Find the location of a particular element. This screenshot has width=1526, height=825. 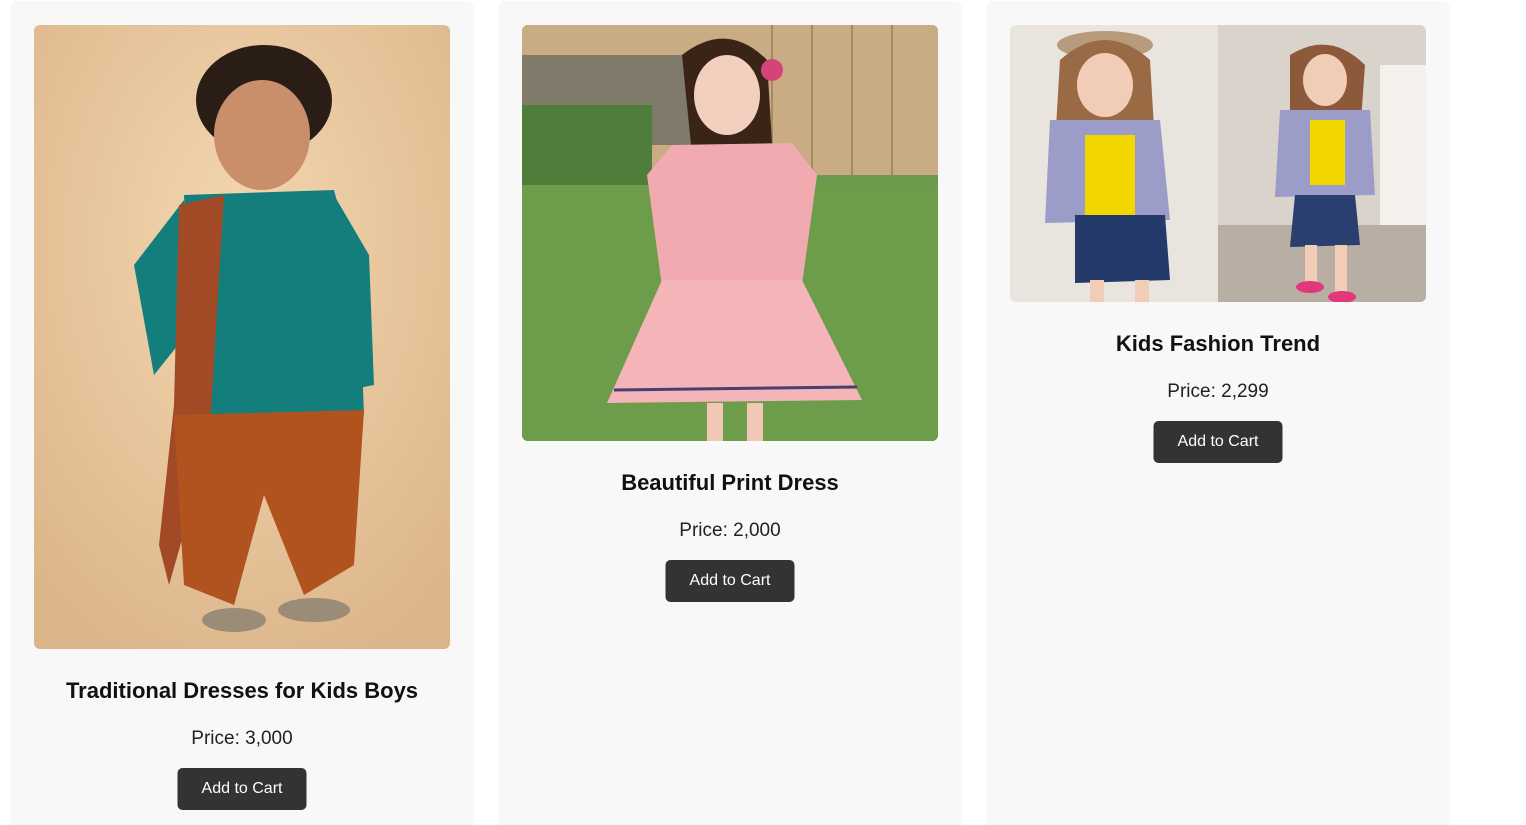

kids-fashion-trend-photo is located at coordinates (1218, 163).